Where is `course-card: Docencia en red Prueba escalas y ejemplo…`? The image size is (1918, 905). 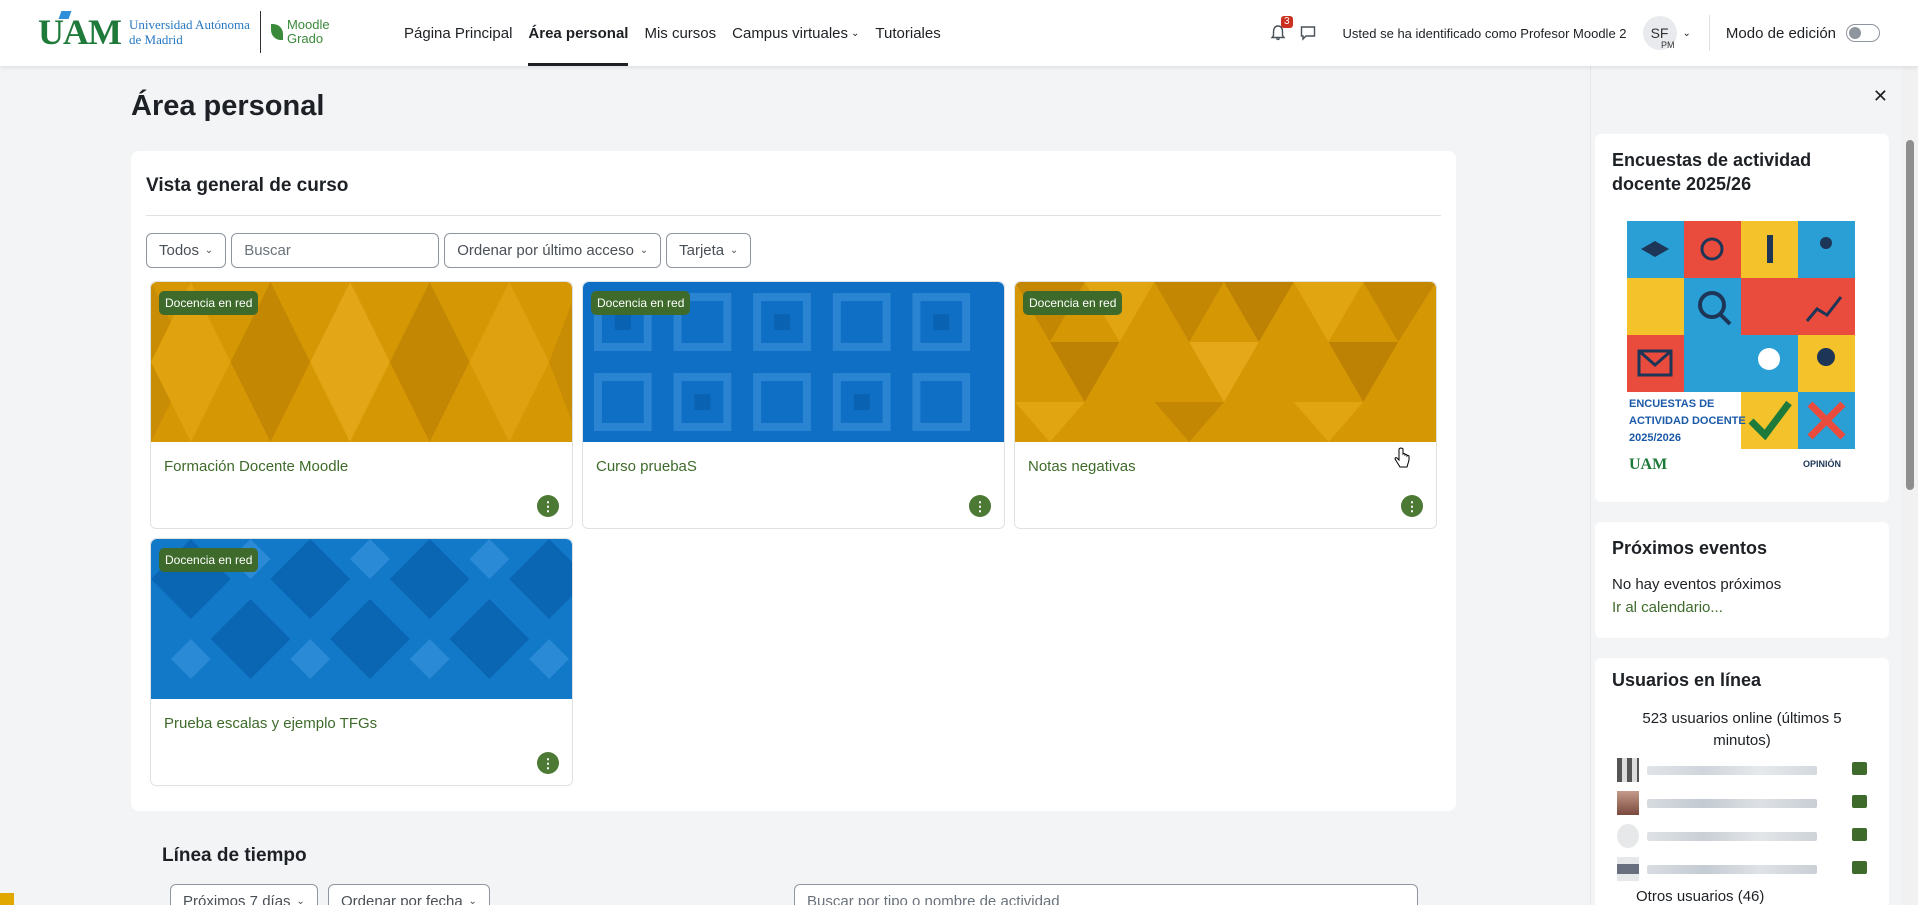 course-card: Docencia en red Prueba escalas y ejemplo… is located at coordinates (361, 662).